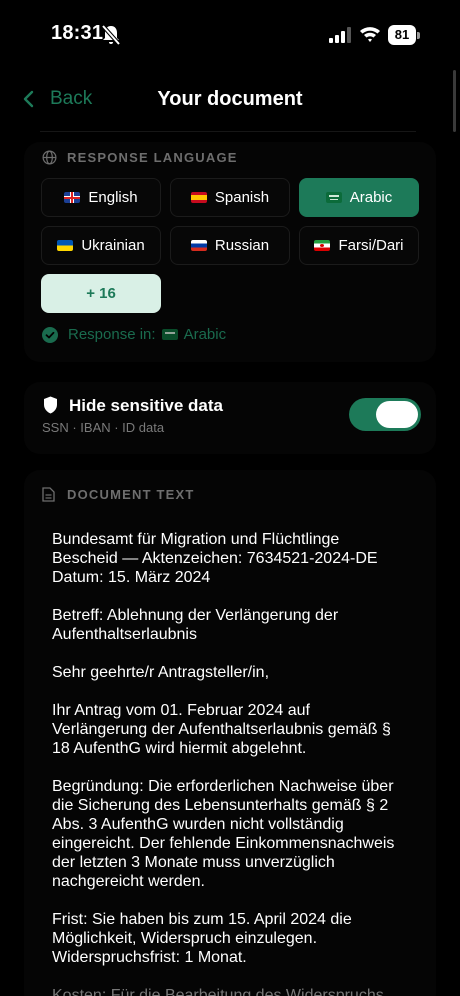 The image size is (460, 996). Describe the element at coordinates (198, 197) in the screenshot. I see `spain-flag-icon` at that location.